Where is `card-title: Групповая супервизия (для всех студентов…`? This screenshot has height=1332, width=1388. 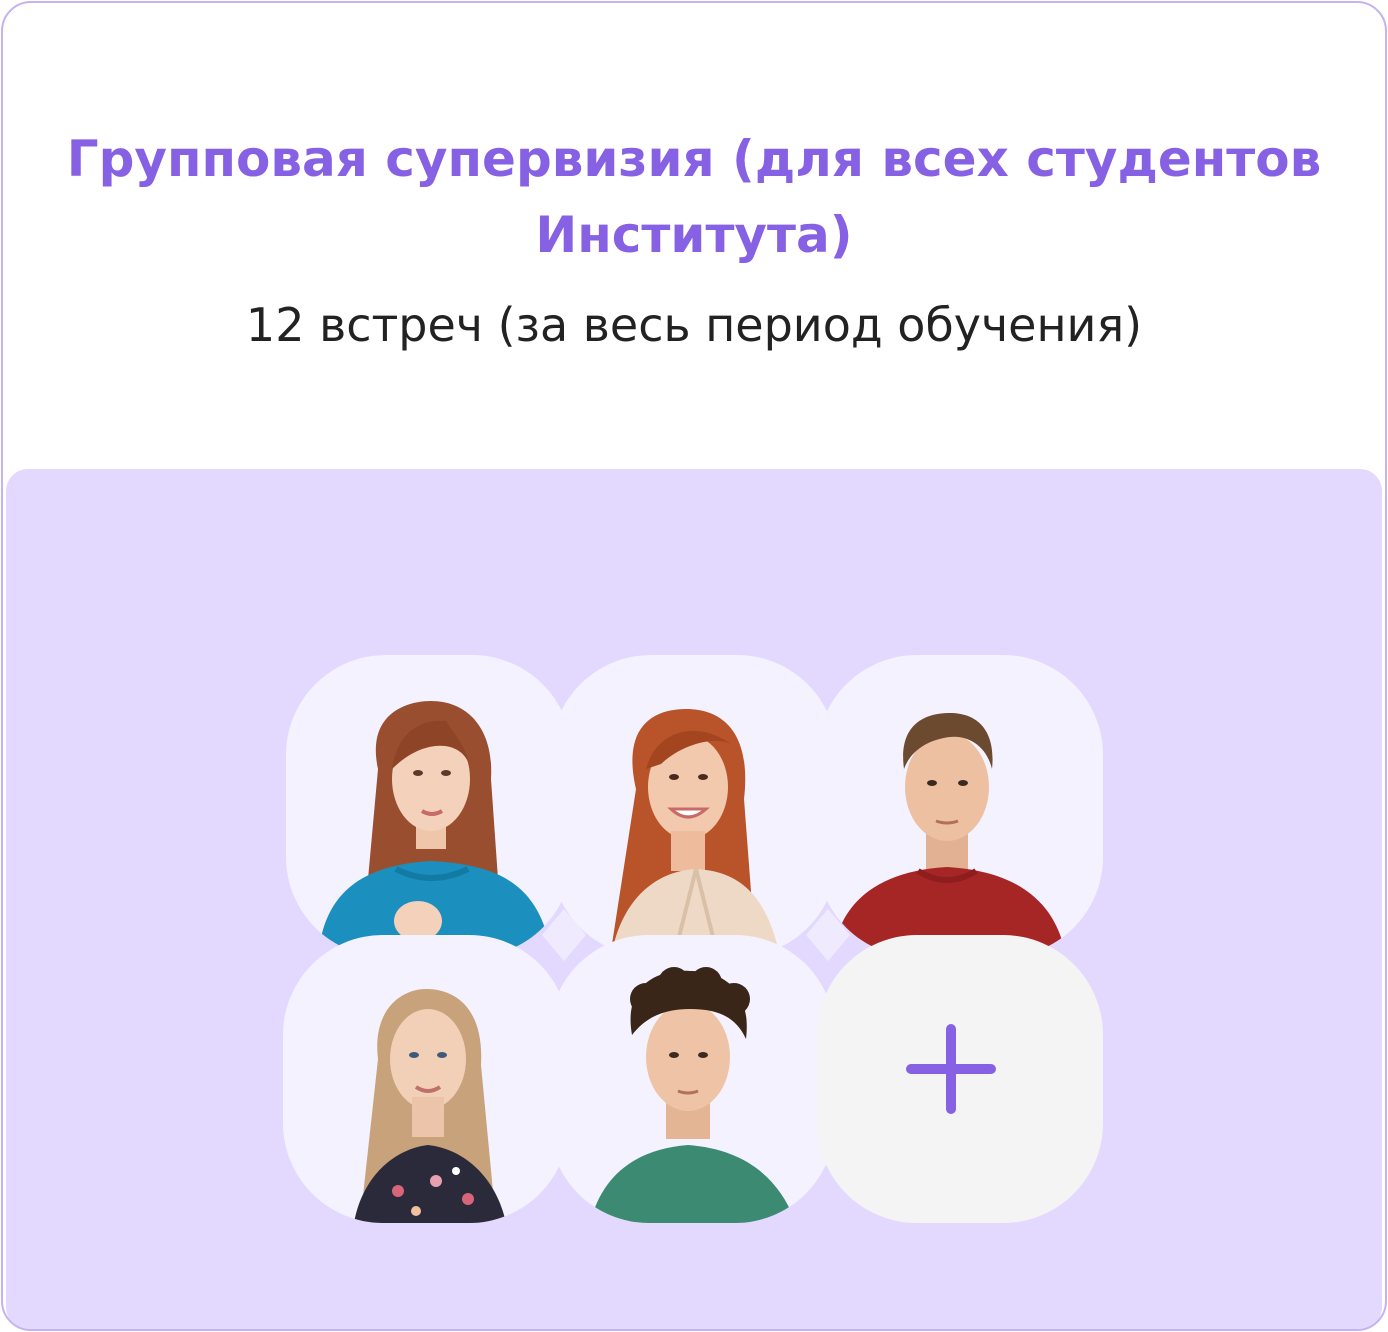 card-title: Групповая супервизия (для всех студентов… is located at coordinates (694, 197).